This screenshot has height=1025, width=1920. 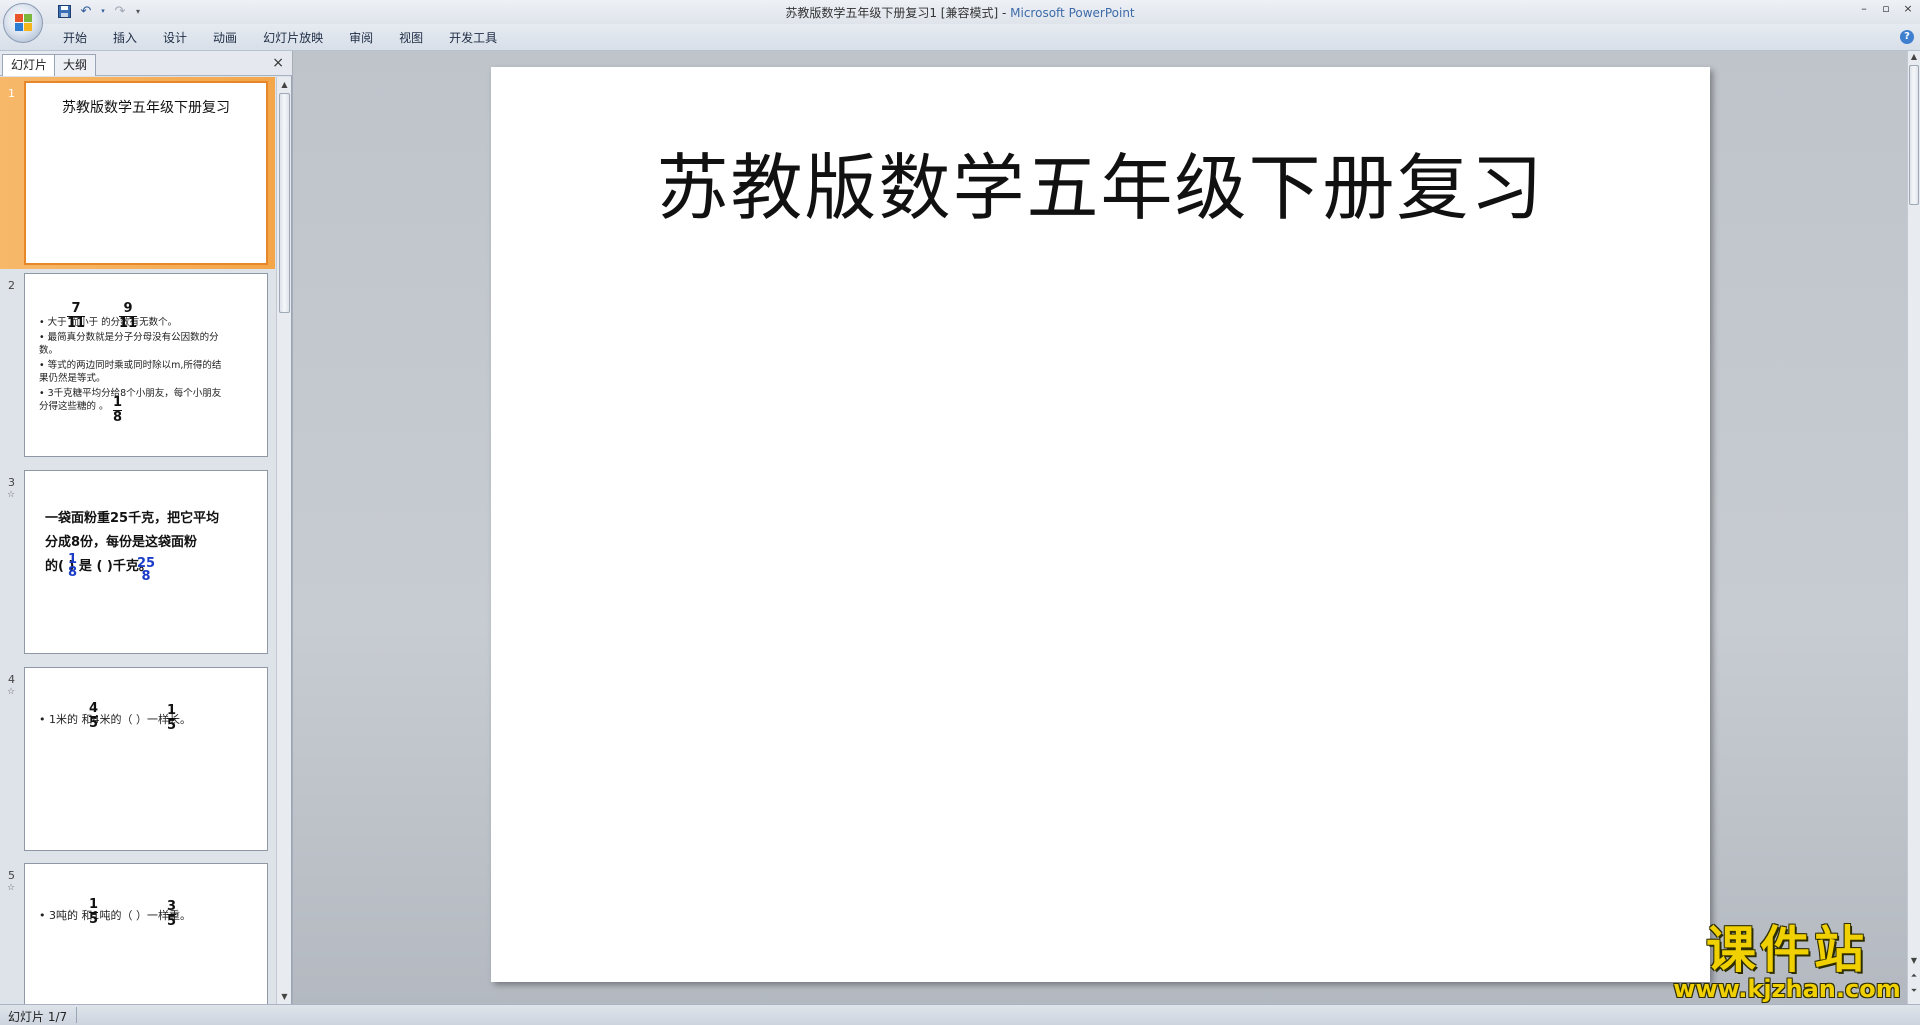 I want to click on slide-thumbnail-1: 苏教版数学五年级下册复习, so click(x=146, y=173).